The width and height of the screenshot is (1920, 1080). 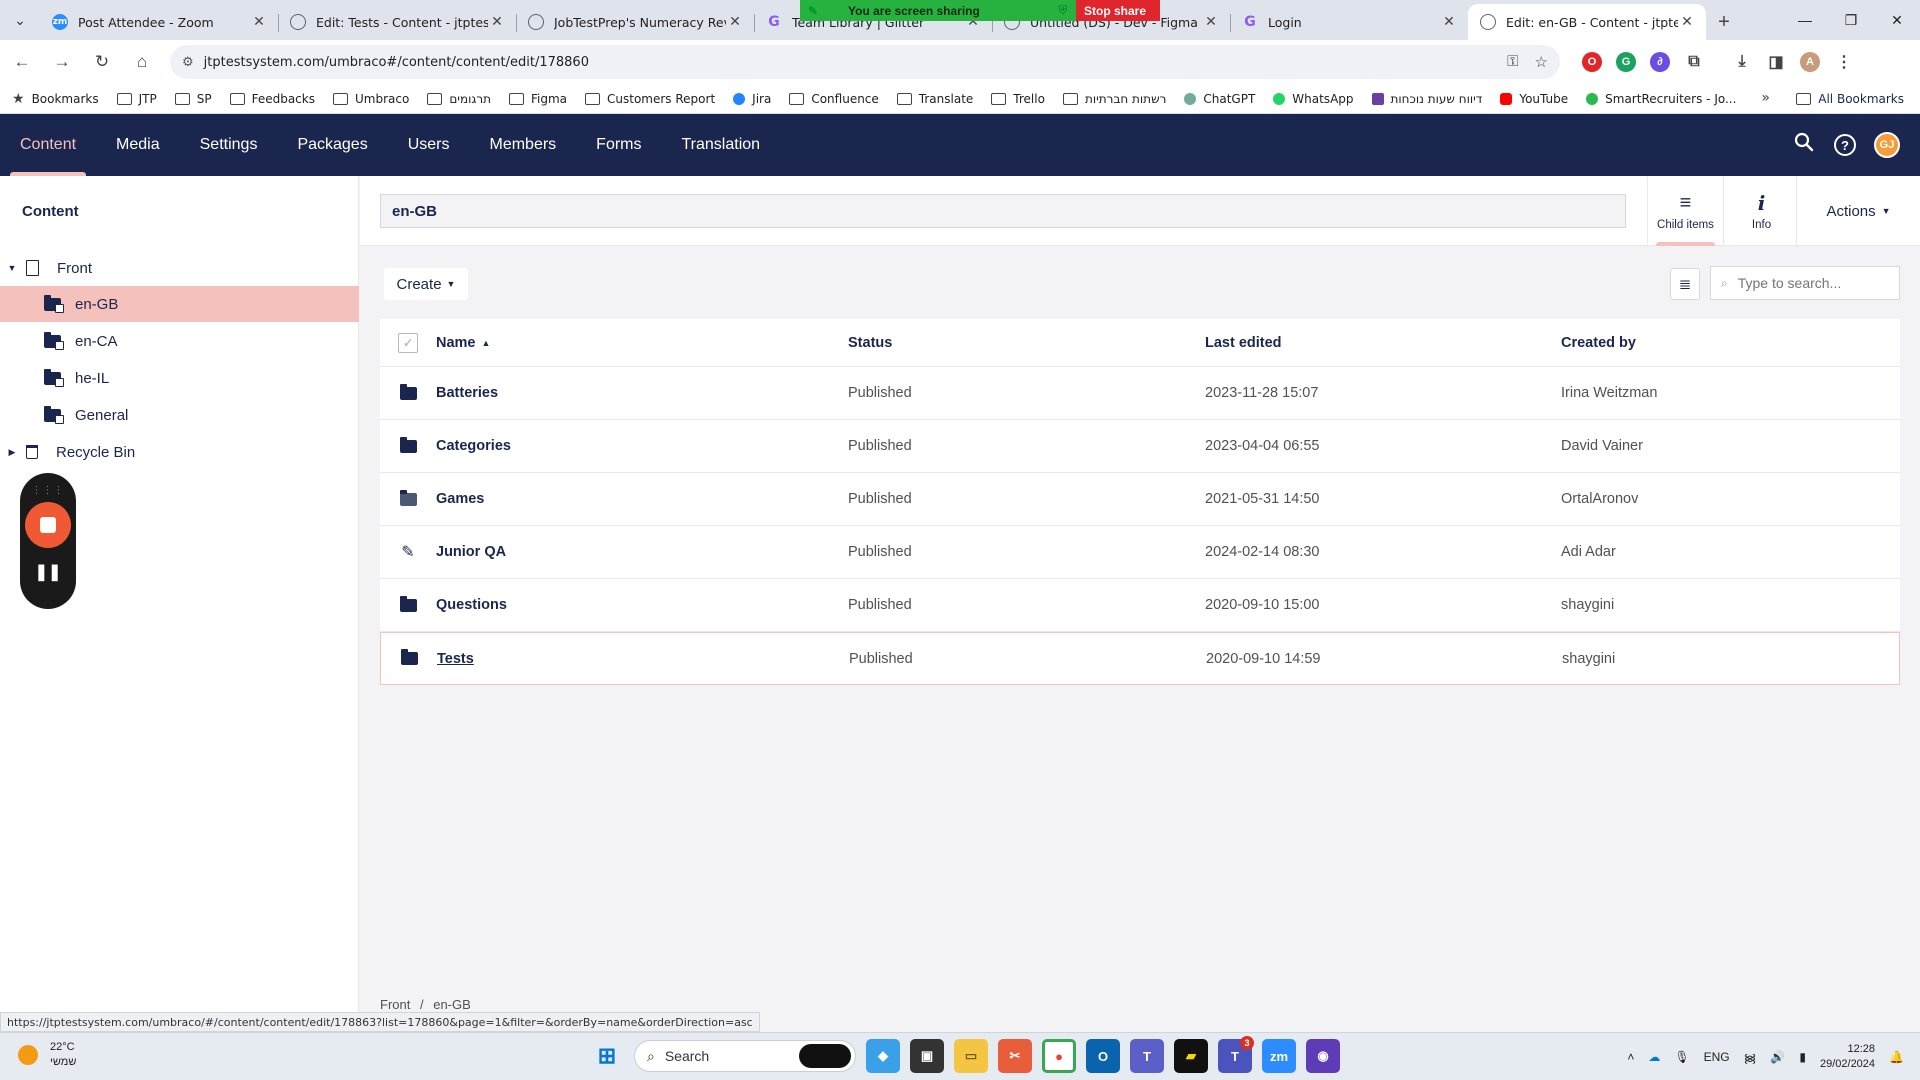 What do you see at coordinates (1694, 62) in the screenshot?
I see `puzzle-extensions-icon: ⧉` at bounding box center [1694, 62].